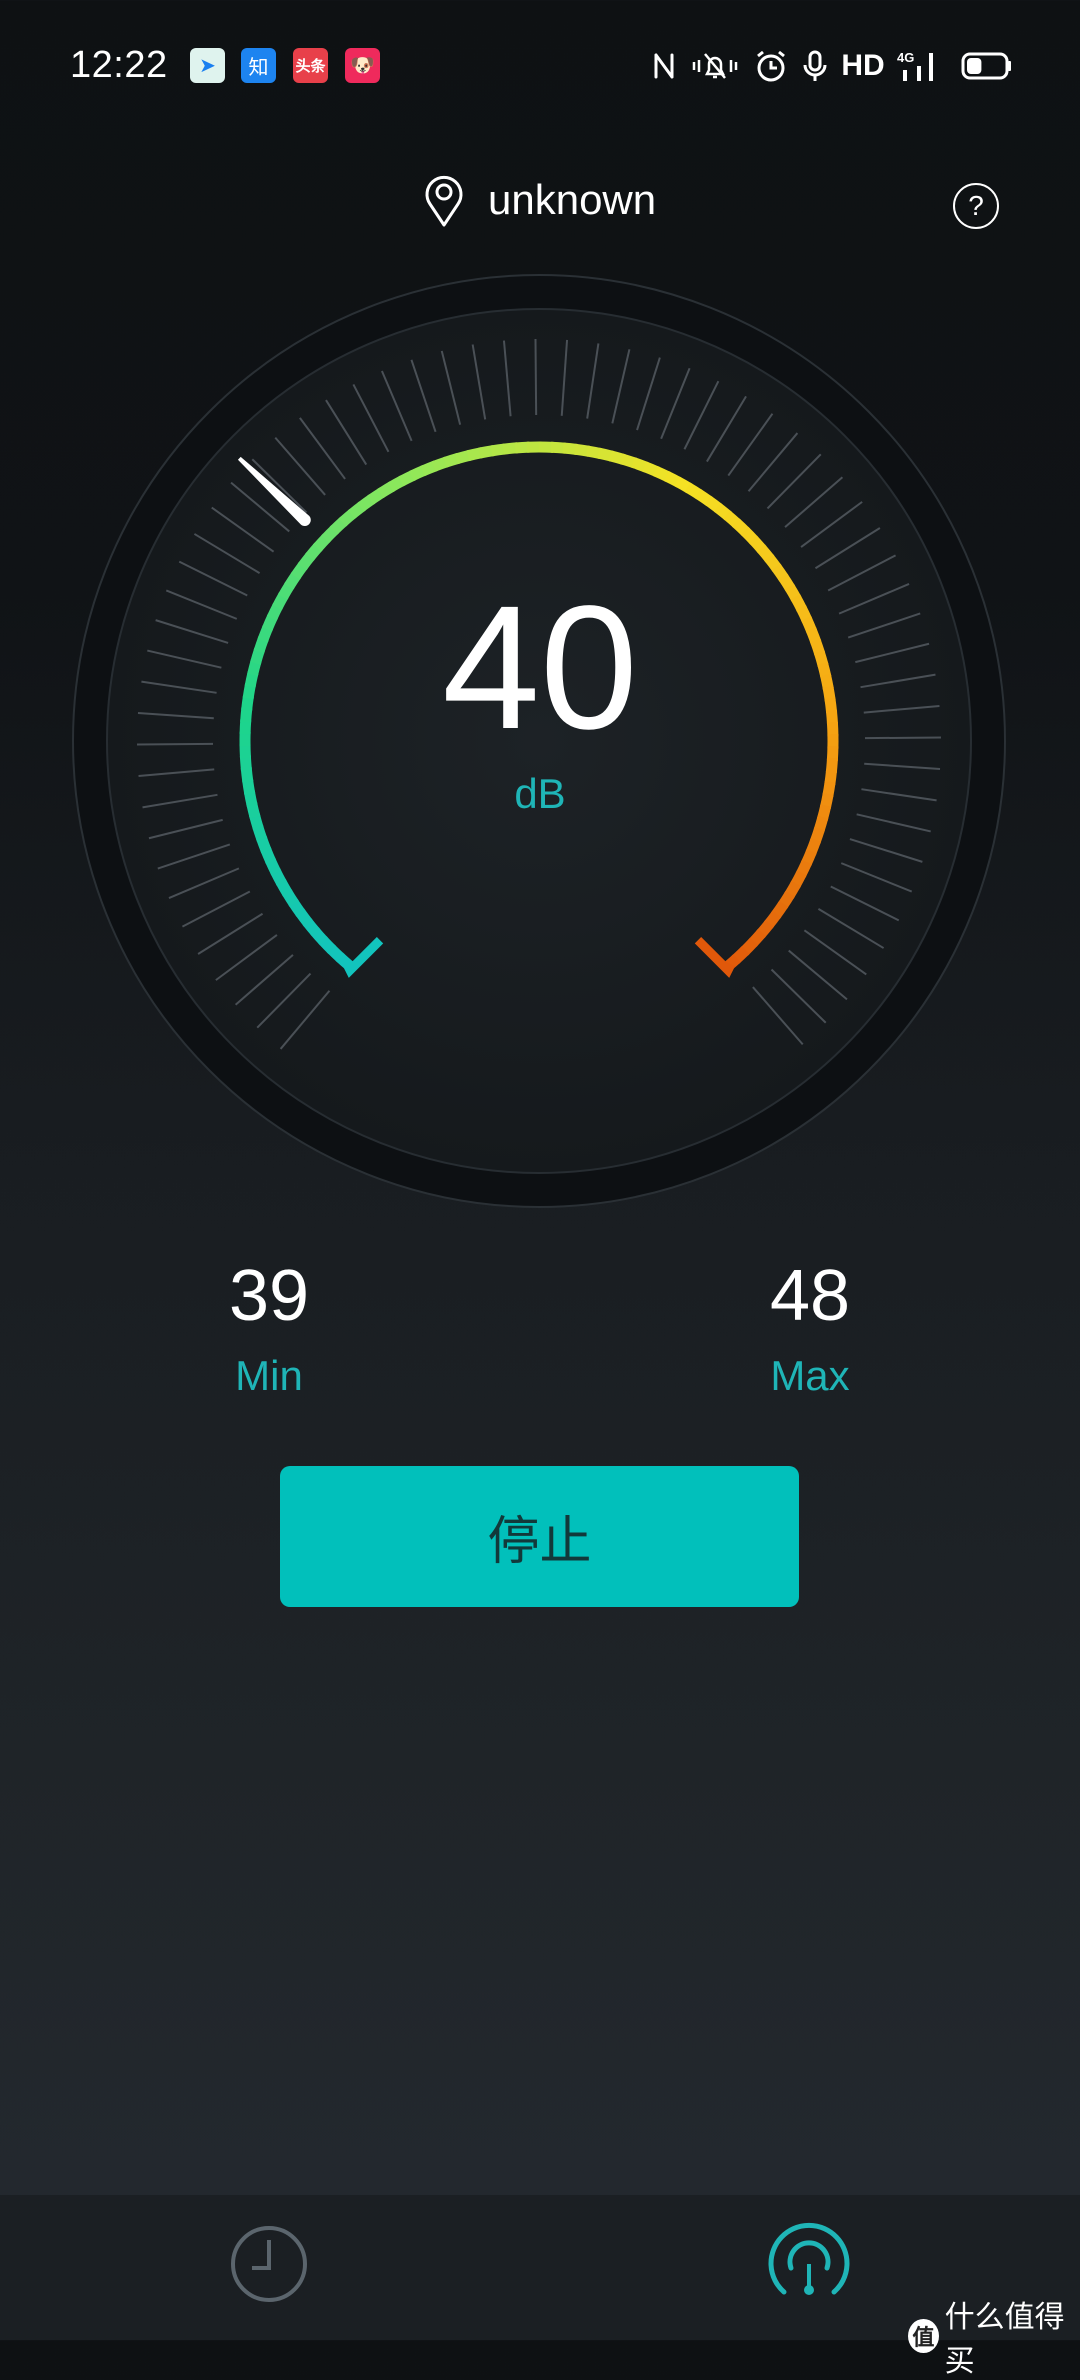 This screenshot has height=2380, width=1080. I want to click on stop-button: 停止, so click(539, 1536).